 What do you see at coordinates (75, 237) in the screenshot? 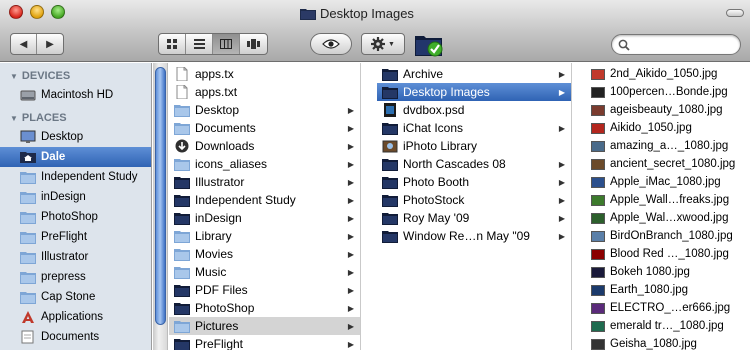
I see `sidebar-item-preflight: PreFlight` at bounding box center [75, 237].